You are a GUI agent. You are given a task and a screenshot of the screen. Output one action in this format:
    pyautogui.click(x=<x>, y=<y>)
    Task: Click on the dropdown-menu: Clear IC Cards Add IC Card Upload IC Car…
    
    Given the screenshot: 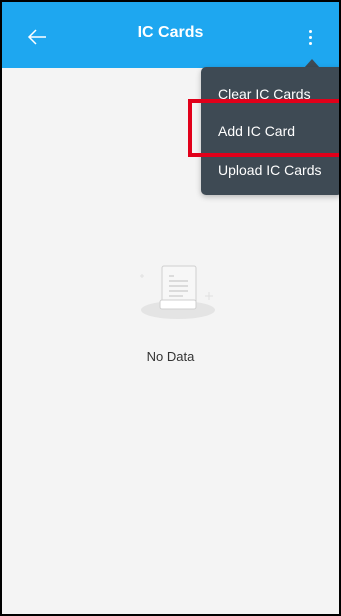 What is the action you would take?
    pyautogui.click(x=270, y=131)
    